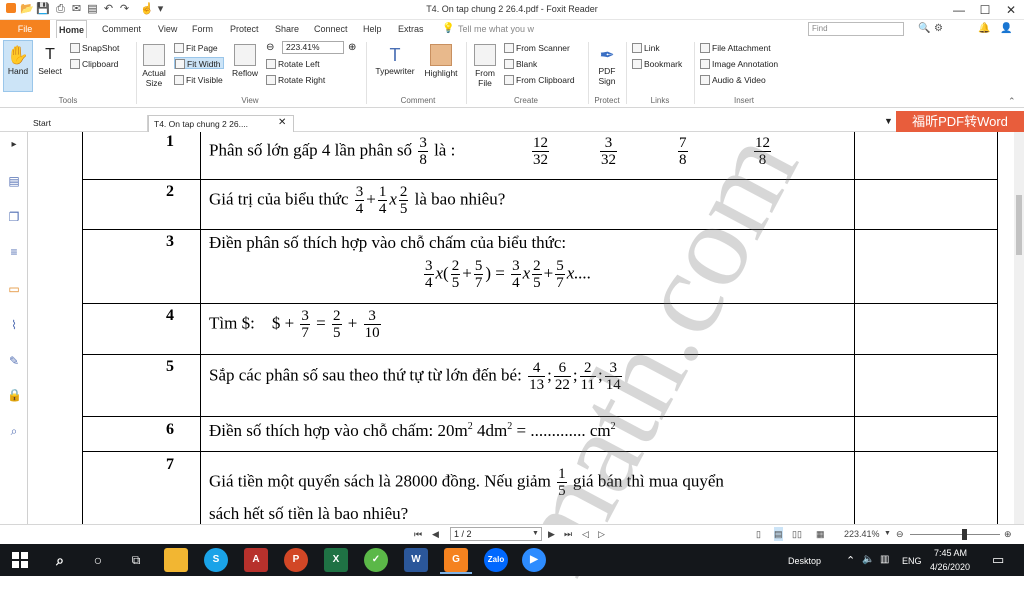 Image resolution: width=1024 pixels, height=595 pixels. What do you see at coordinates (868, 559) in the screenshot?
I see `volume-icon: 🔈` at bounding box center [868, 559].